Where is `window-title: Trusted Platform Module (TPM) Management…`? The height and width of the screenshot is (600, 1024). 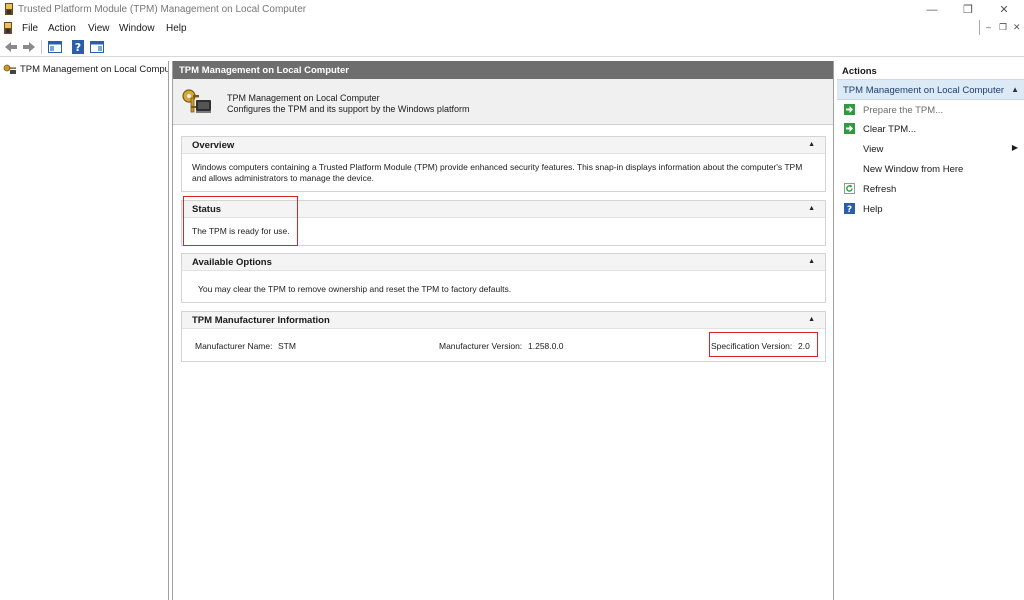
window-title: Trusted Platform Module (TPM) Management… is located at coordinates (162, 9).